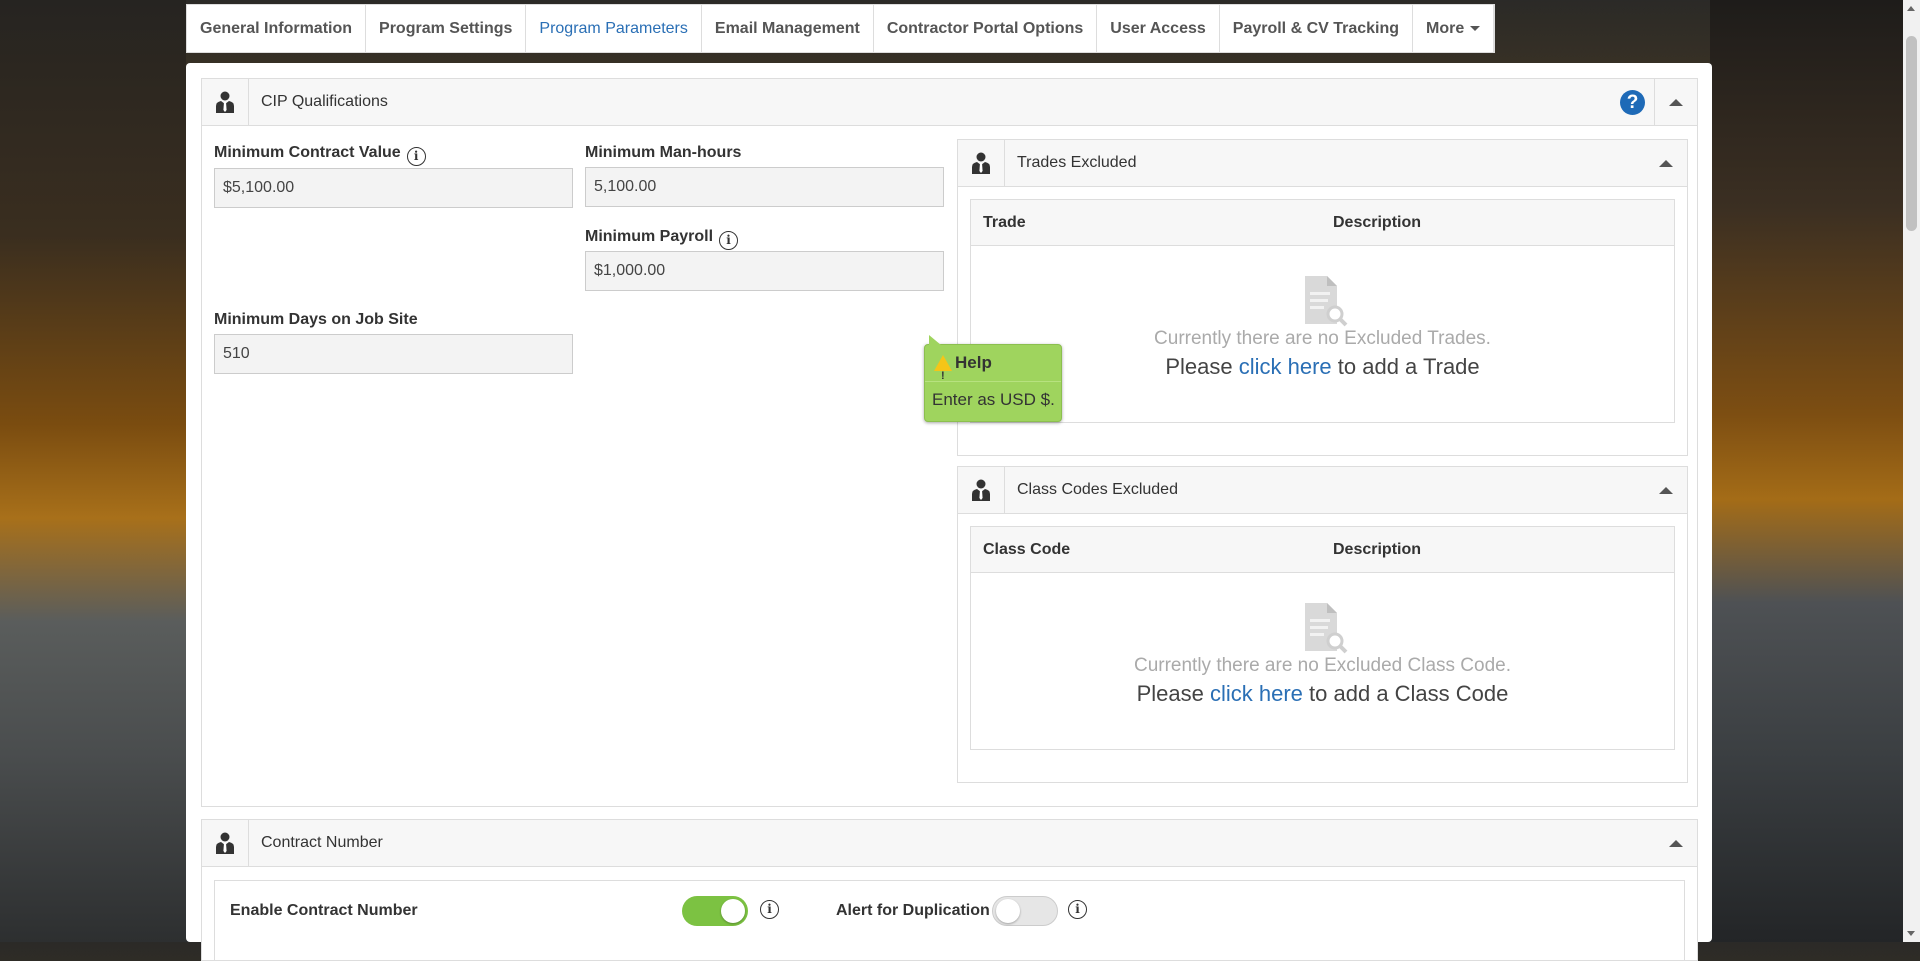 Image resolution: width=1920 pixels, height=961 pixels. What do you see at coordinates (322, 842) in the screenshot?
I see `contract-number-title: Contract Number` at bounding box center [322, 842].